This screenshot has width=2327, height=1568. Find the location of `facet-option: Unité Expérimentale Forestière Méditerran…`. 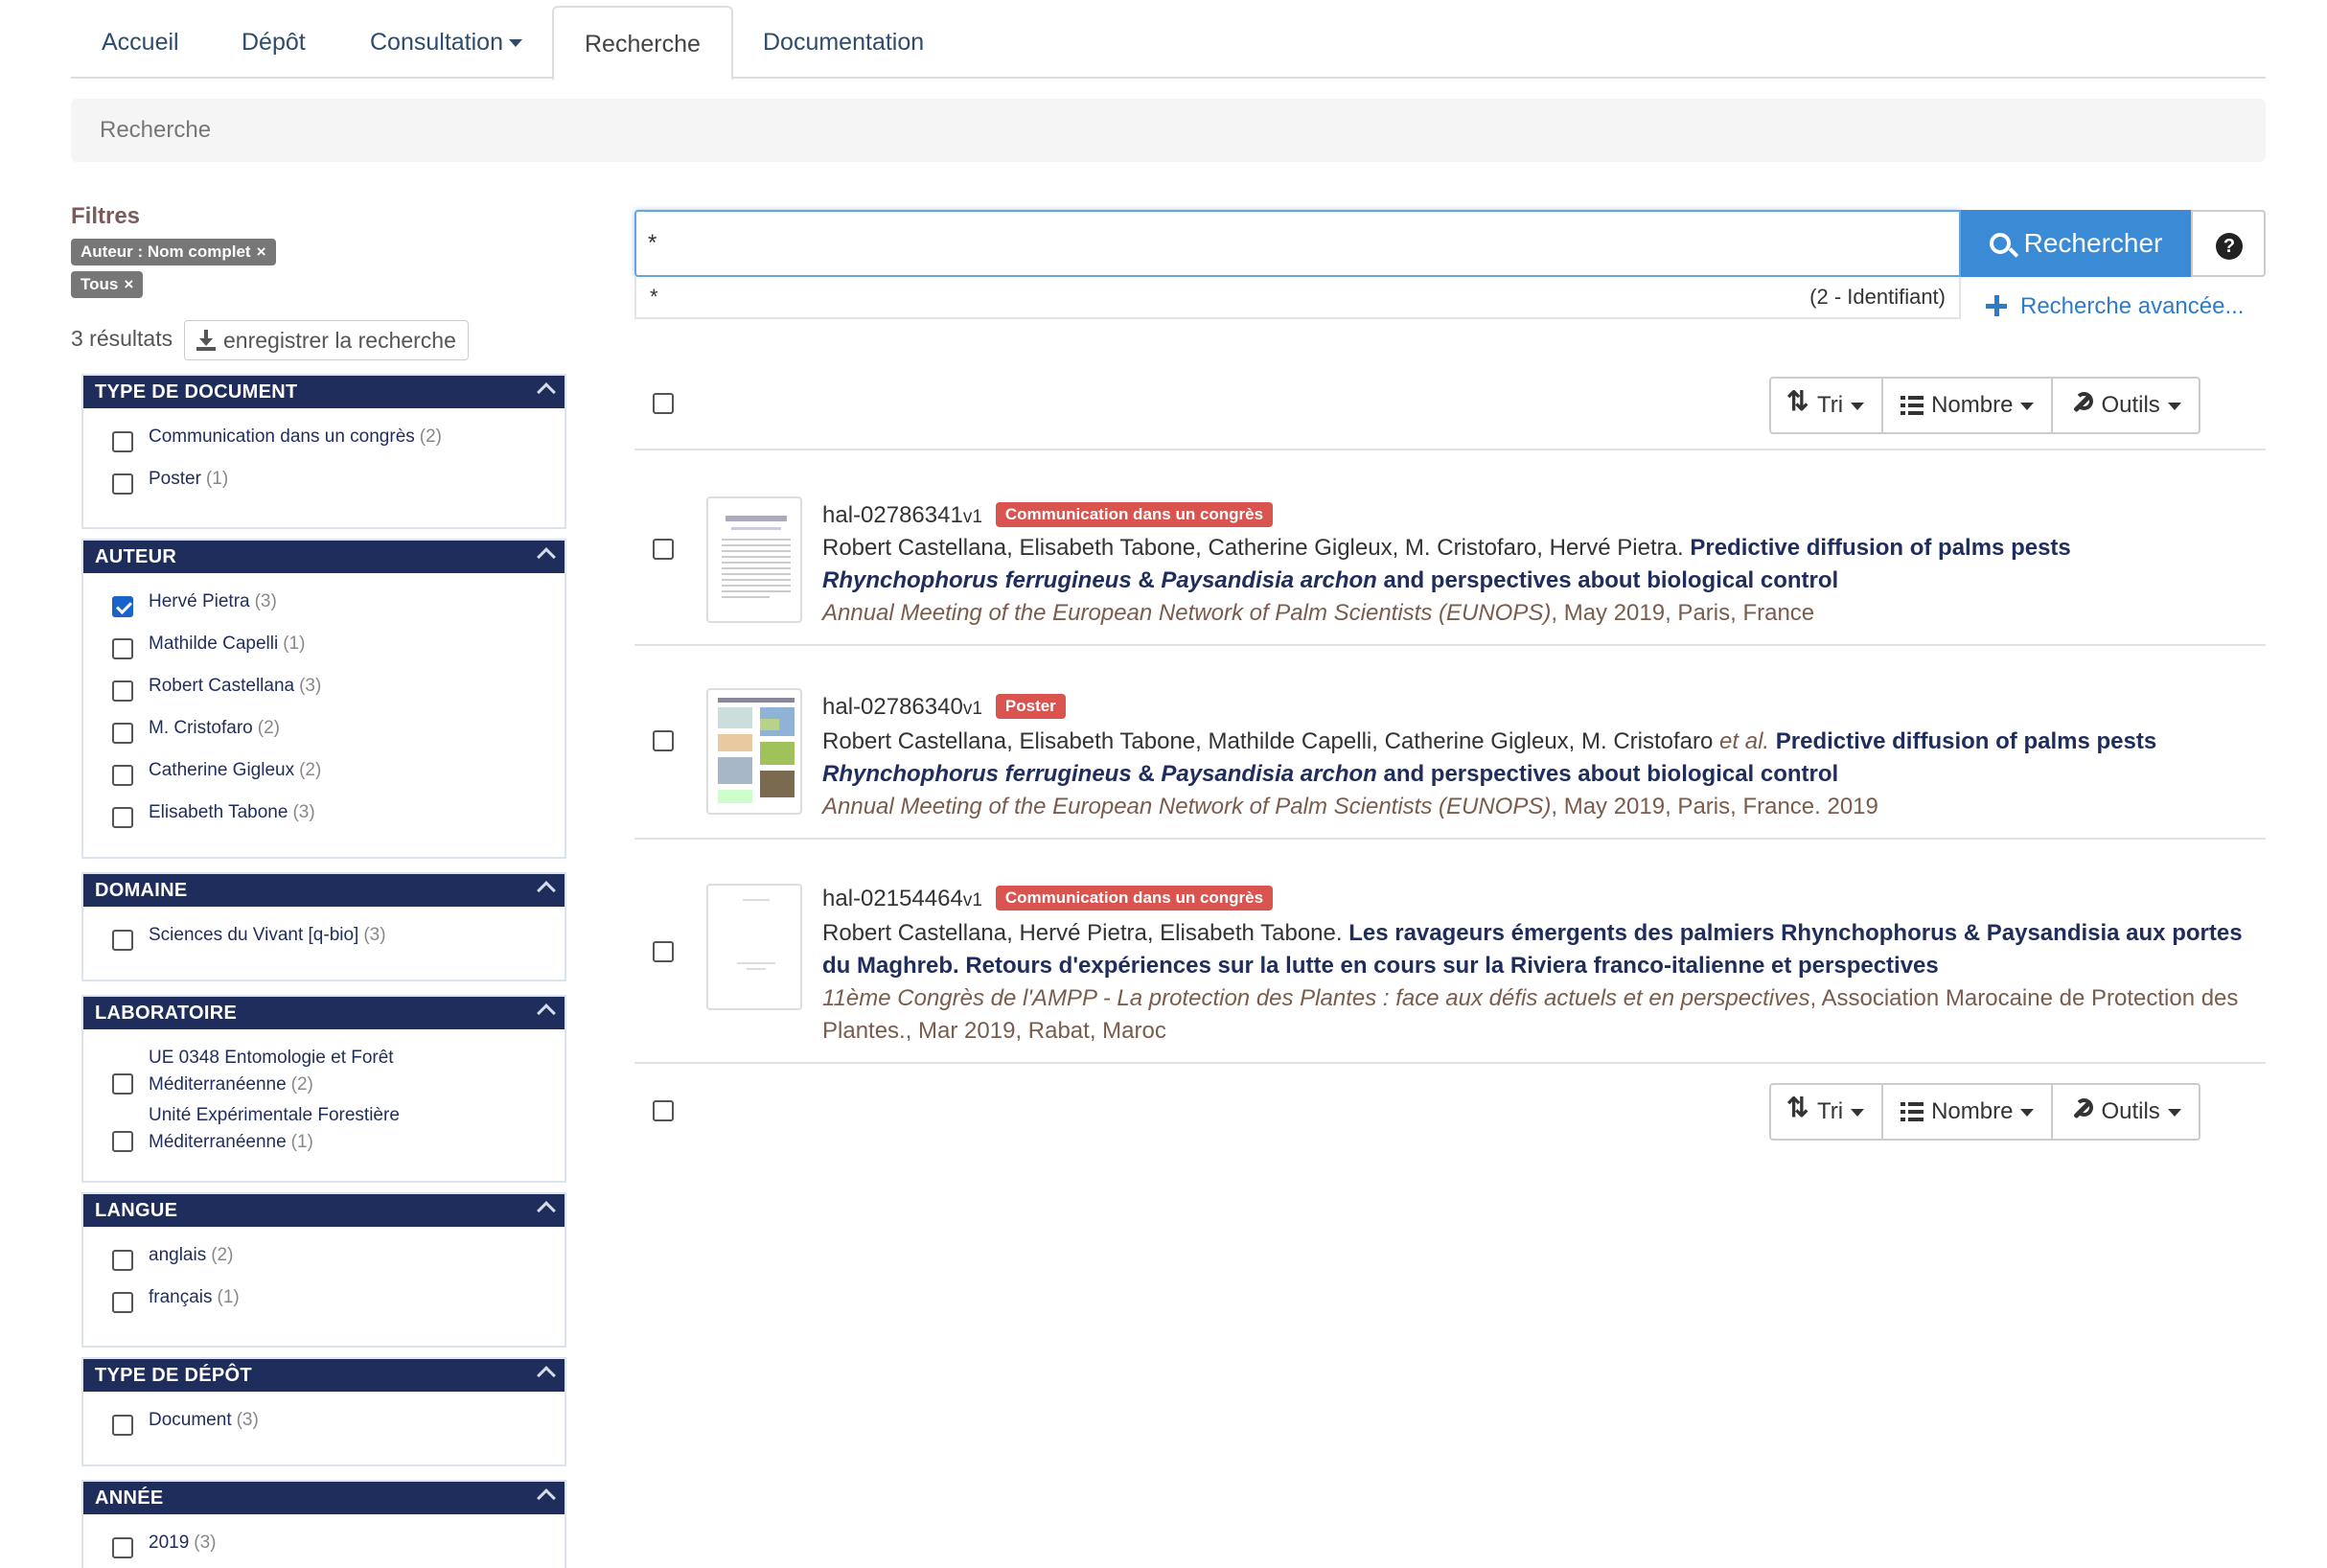

facet-option: Unité Expérimentale Forestière Méditerran… is located at coordinates (256, 1129).